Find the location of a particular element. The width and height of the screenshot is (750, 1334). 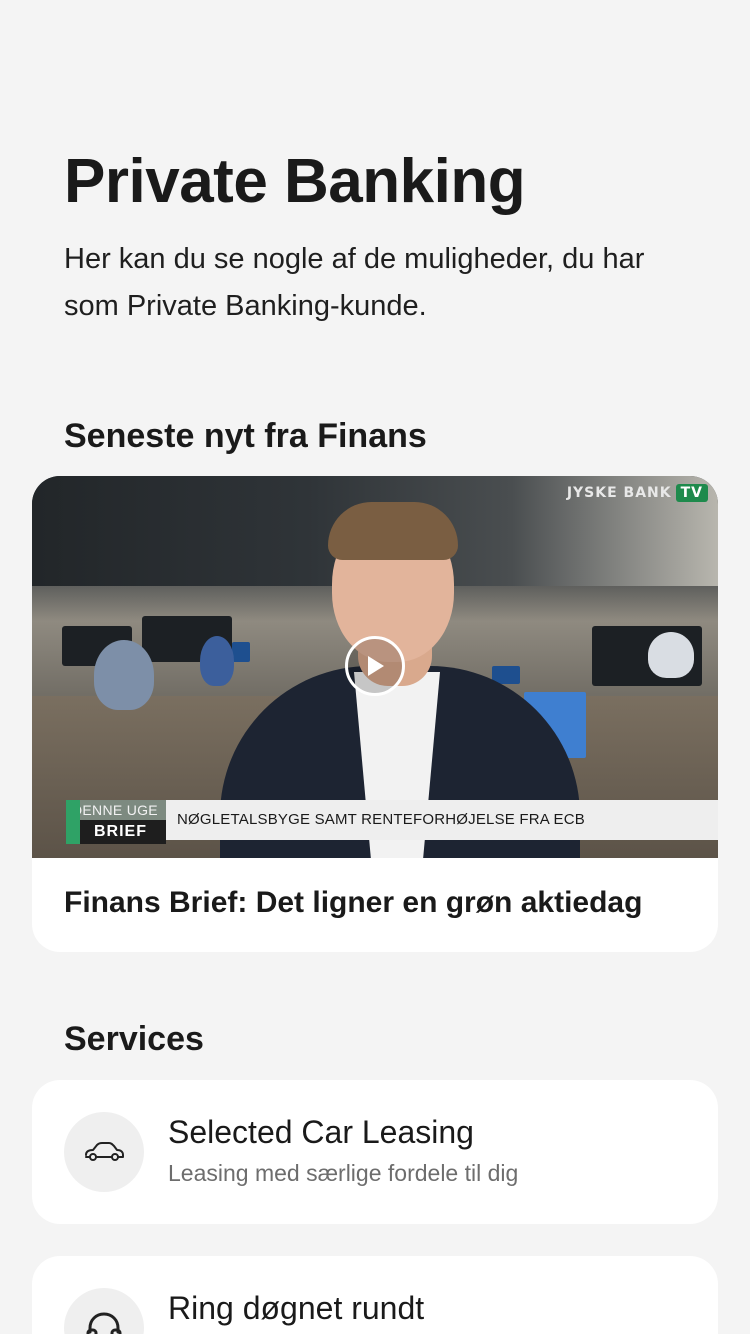

channel-logo: JYSKE BANK TV is located at coordinates (637, 493).